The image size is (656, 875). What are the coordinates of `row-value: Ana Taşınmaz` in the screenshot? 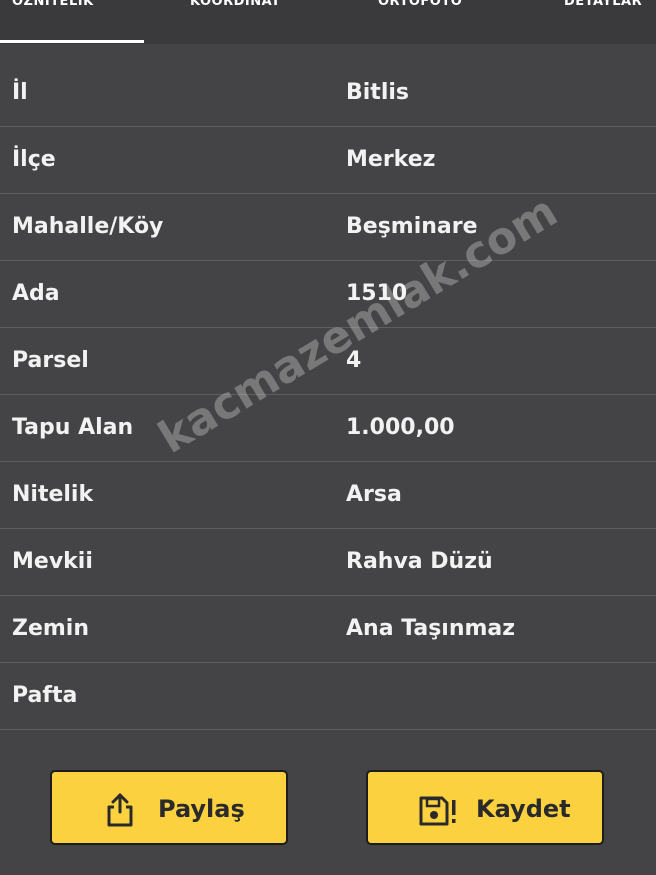 It's located at (431, 628).